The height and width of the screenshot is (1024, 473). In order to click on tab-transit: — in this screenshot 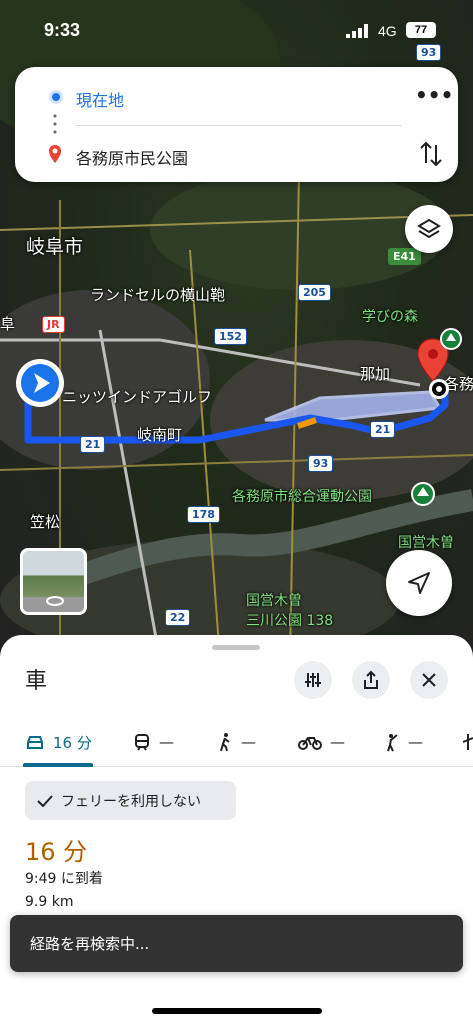, I will do `click(153, 742)`.